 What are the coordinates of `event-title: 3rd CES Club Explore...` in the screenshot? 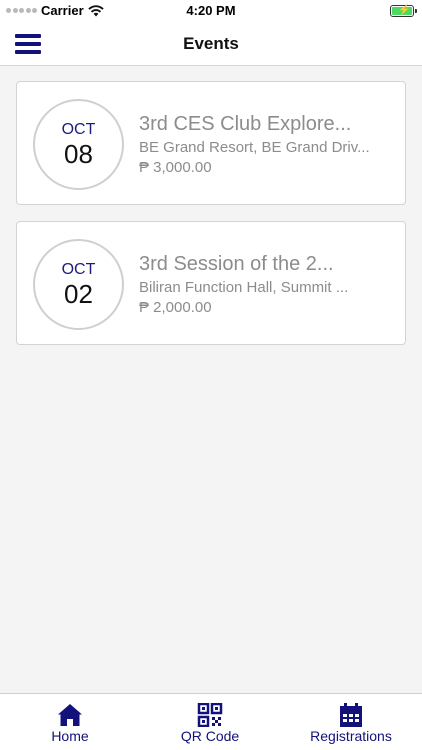 It's located at (245, 124).